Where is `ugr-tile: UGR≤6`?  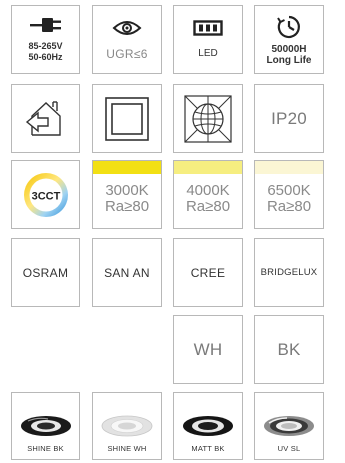 ugr-tile: UGR≤6 is located at coordinates (127, 39).